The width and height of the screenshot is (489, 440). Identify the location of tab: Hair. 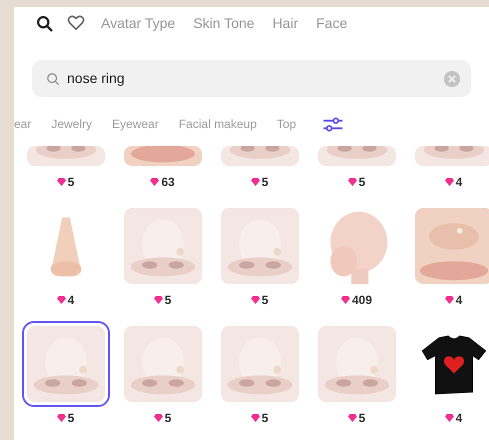
(285, 23).